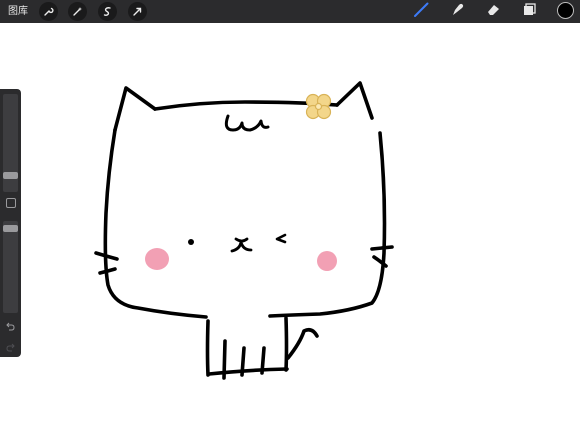 The height and width of the screenshot is (435, 580). What do you see at coordinates (286, 344) in the screenshot?
I see `leg-right` at bounding box center [286, 344].